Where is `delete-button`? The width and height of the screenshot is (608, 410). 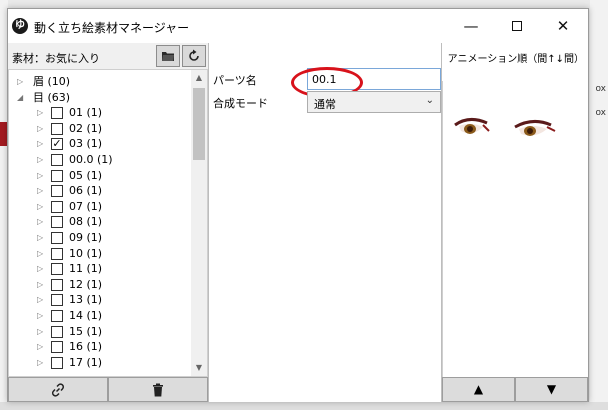
delete-button is located at coordinates (158, 389).